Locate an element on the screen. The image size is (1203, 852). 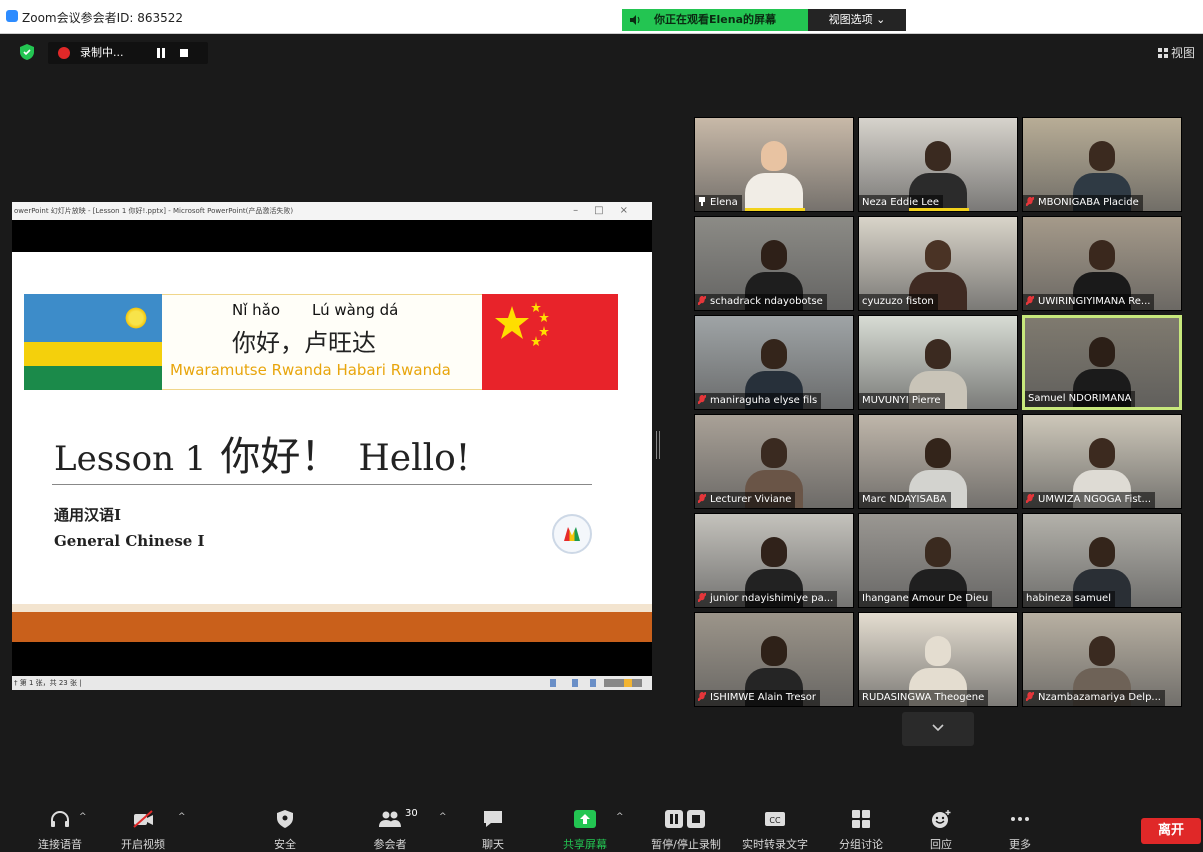
participant-name-label: schadrack ndayobotse is located at coordinates (761, 302).